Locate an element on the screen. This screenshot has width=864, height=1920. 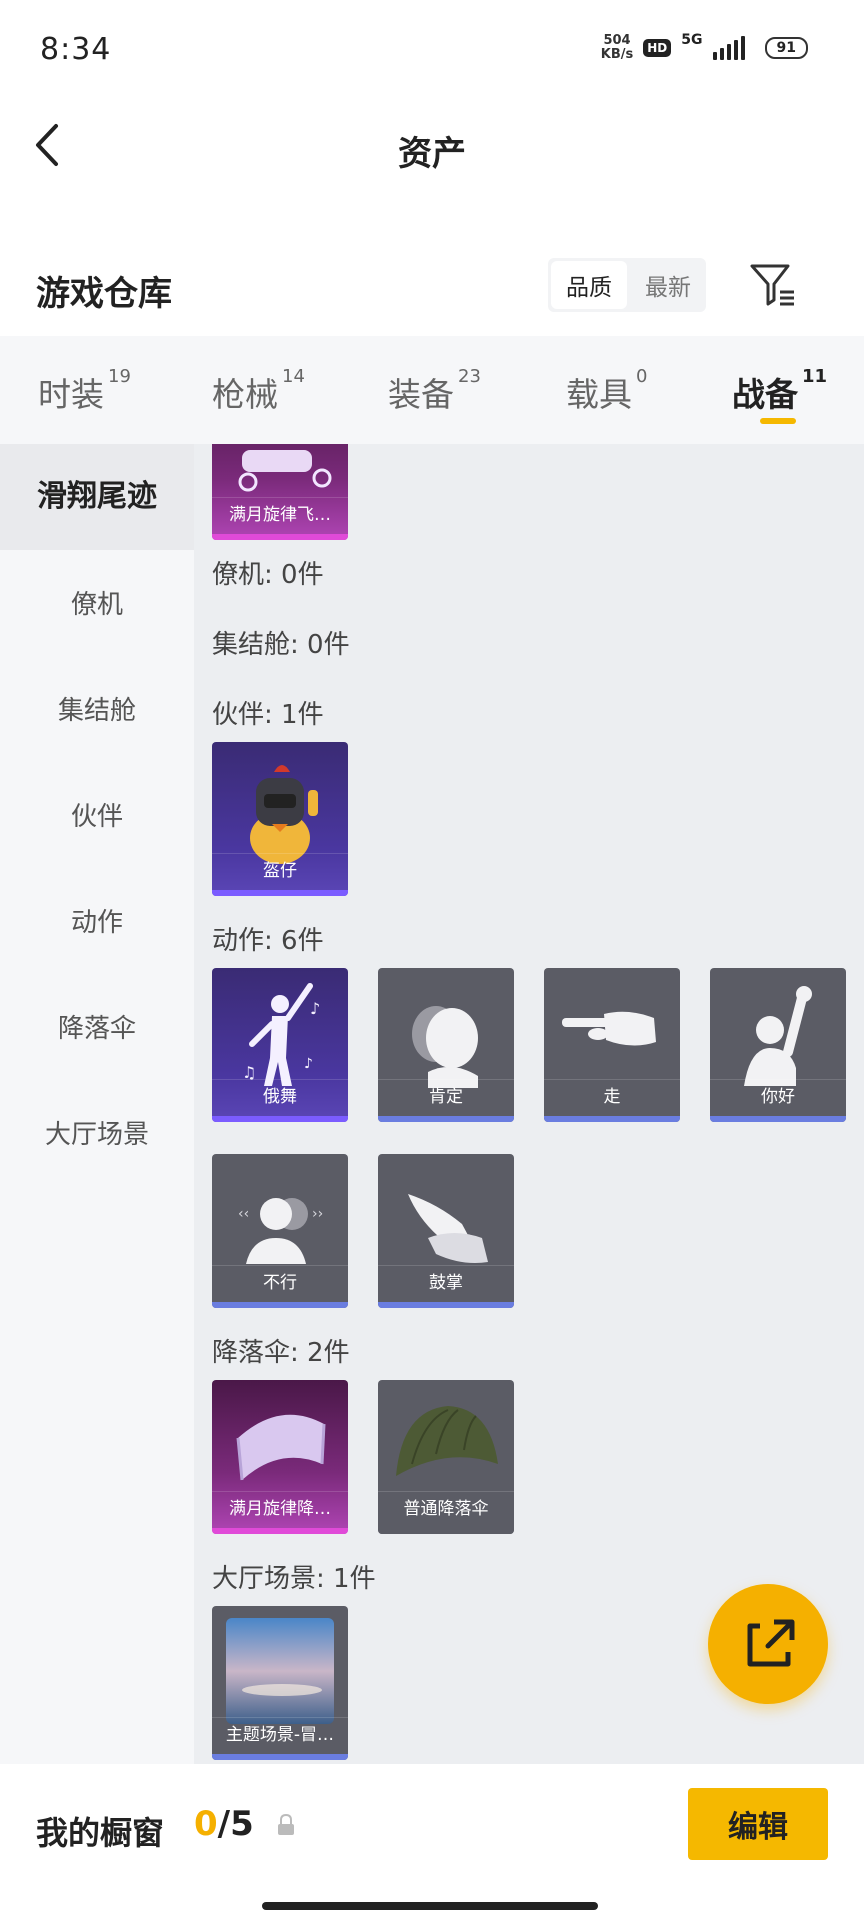
section-capsule: 集结舱: 0件 is located at coordinates (281, 645).